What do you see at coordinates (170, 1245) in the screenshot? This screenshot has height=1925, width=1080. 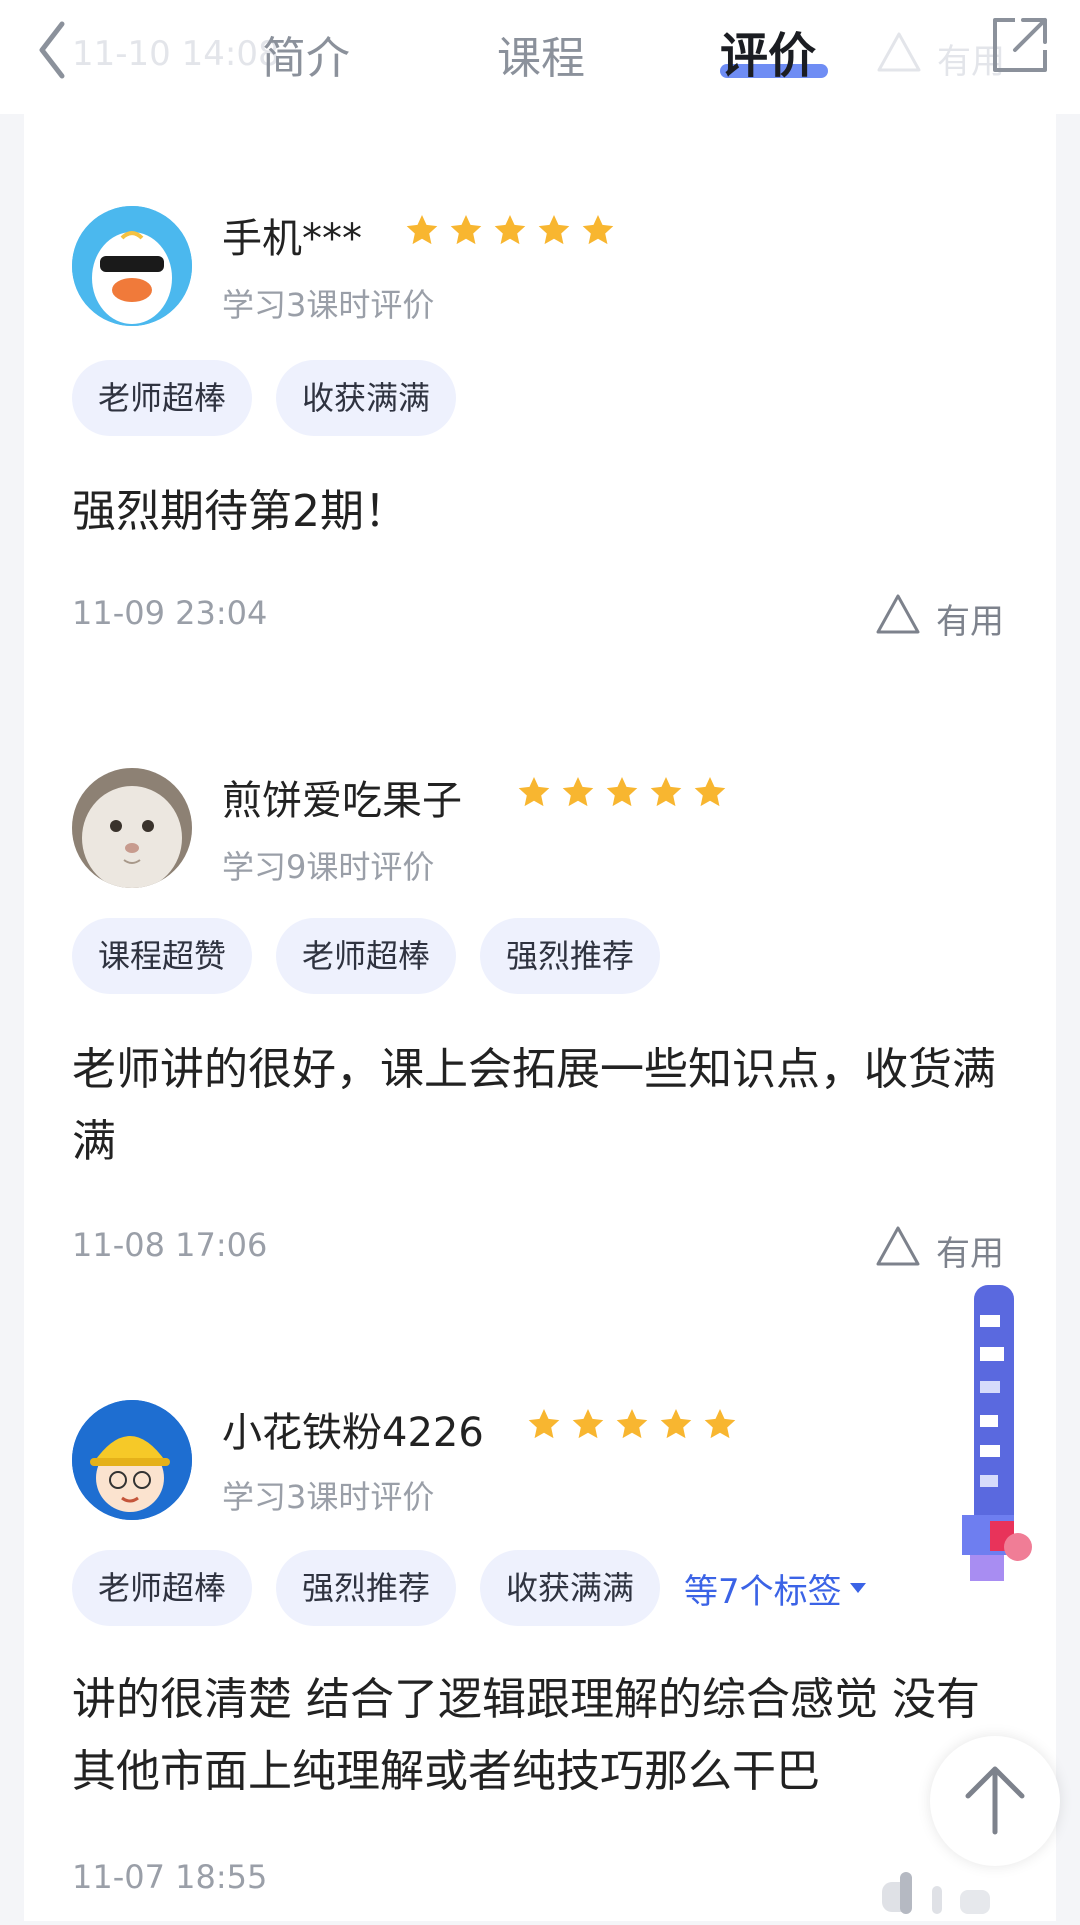 I see `review-date: 11-08 17:06` at bounding box center [170, 1245].